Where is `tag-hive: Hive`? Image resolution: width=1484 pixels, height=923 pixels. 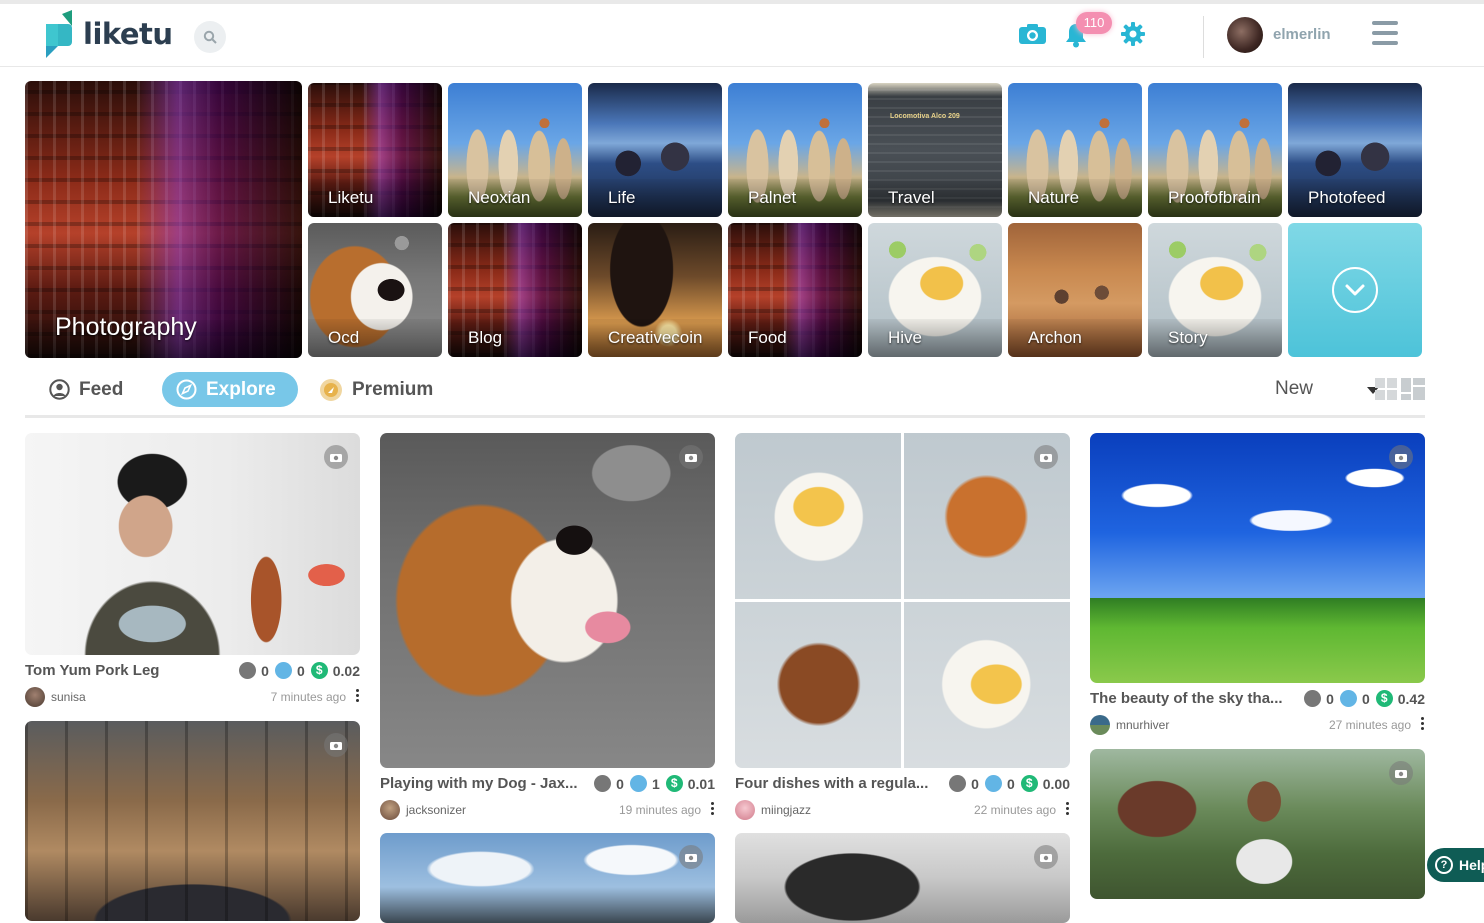
tag-hive: Hive is located at coordinates (935, 290).